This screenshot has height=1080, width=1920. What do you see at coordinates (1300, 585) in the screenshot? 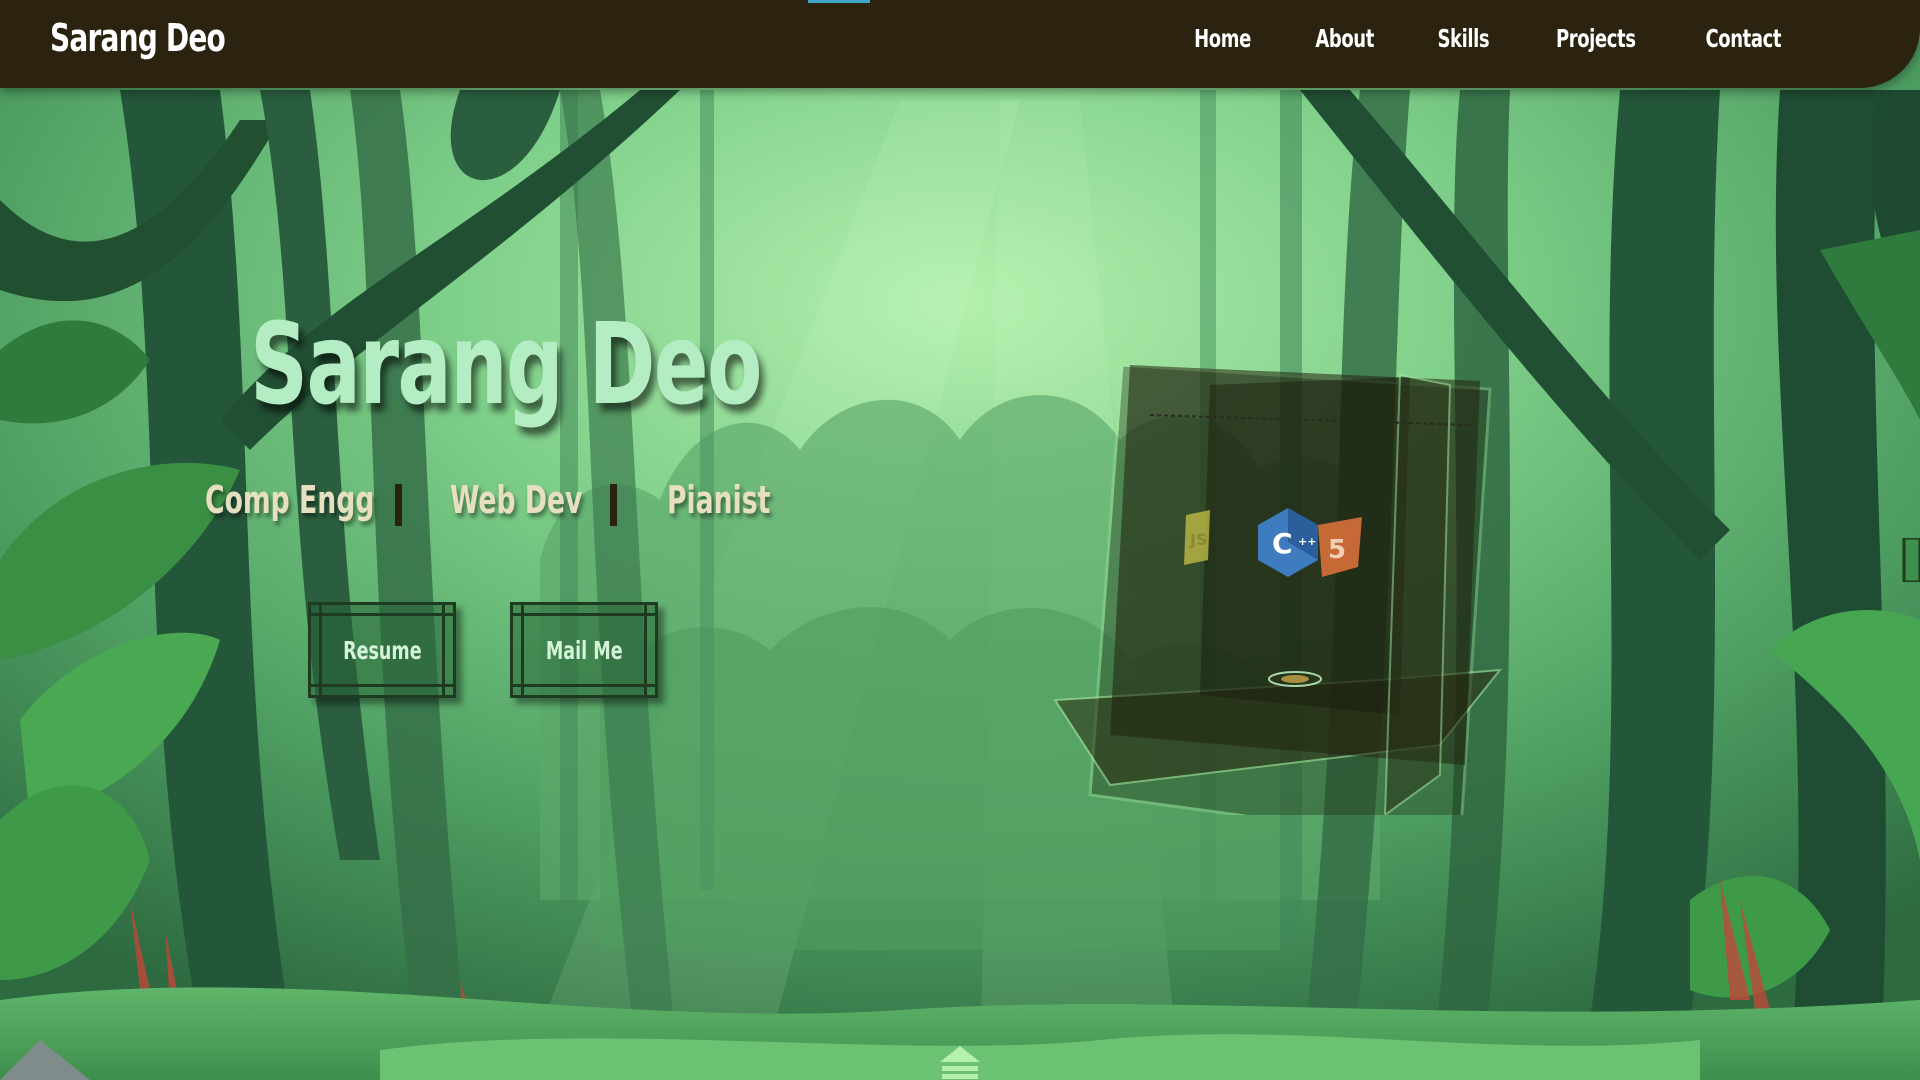
I see `skills-cube: JS C ++ 5` at bounding box center [1300, 585].